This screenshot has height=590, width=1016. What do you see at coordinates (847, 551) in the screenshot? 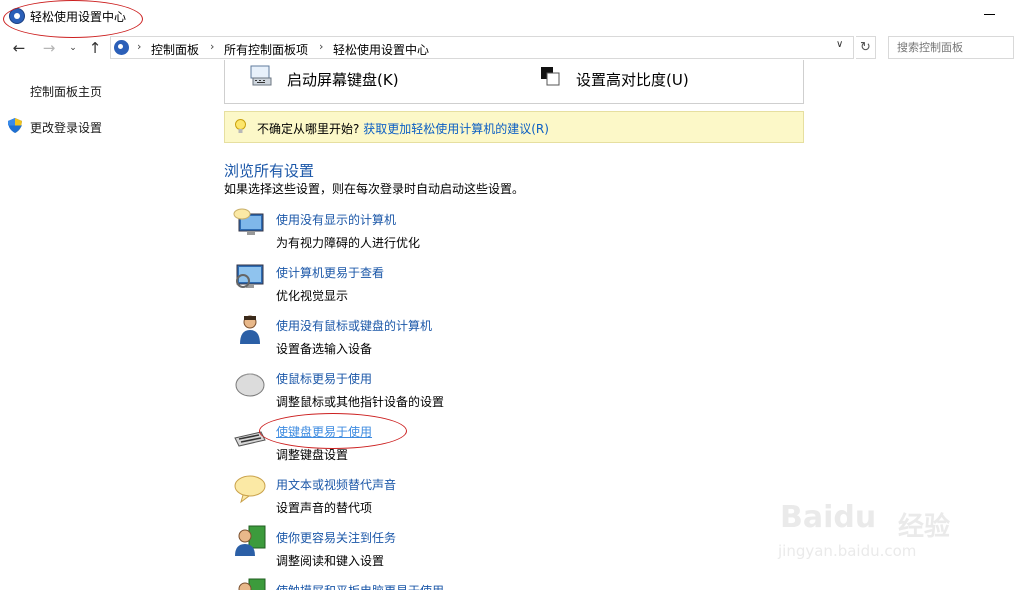
I see `watermark-url: jingyan.baidu.com` at bounding box center [847, 551].